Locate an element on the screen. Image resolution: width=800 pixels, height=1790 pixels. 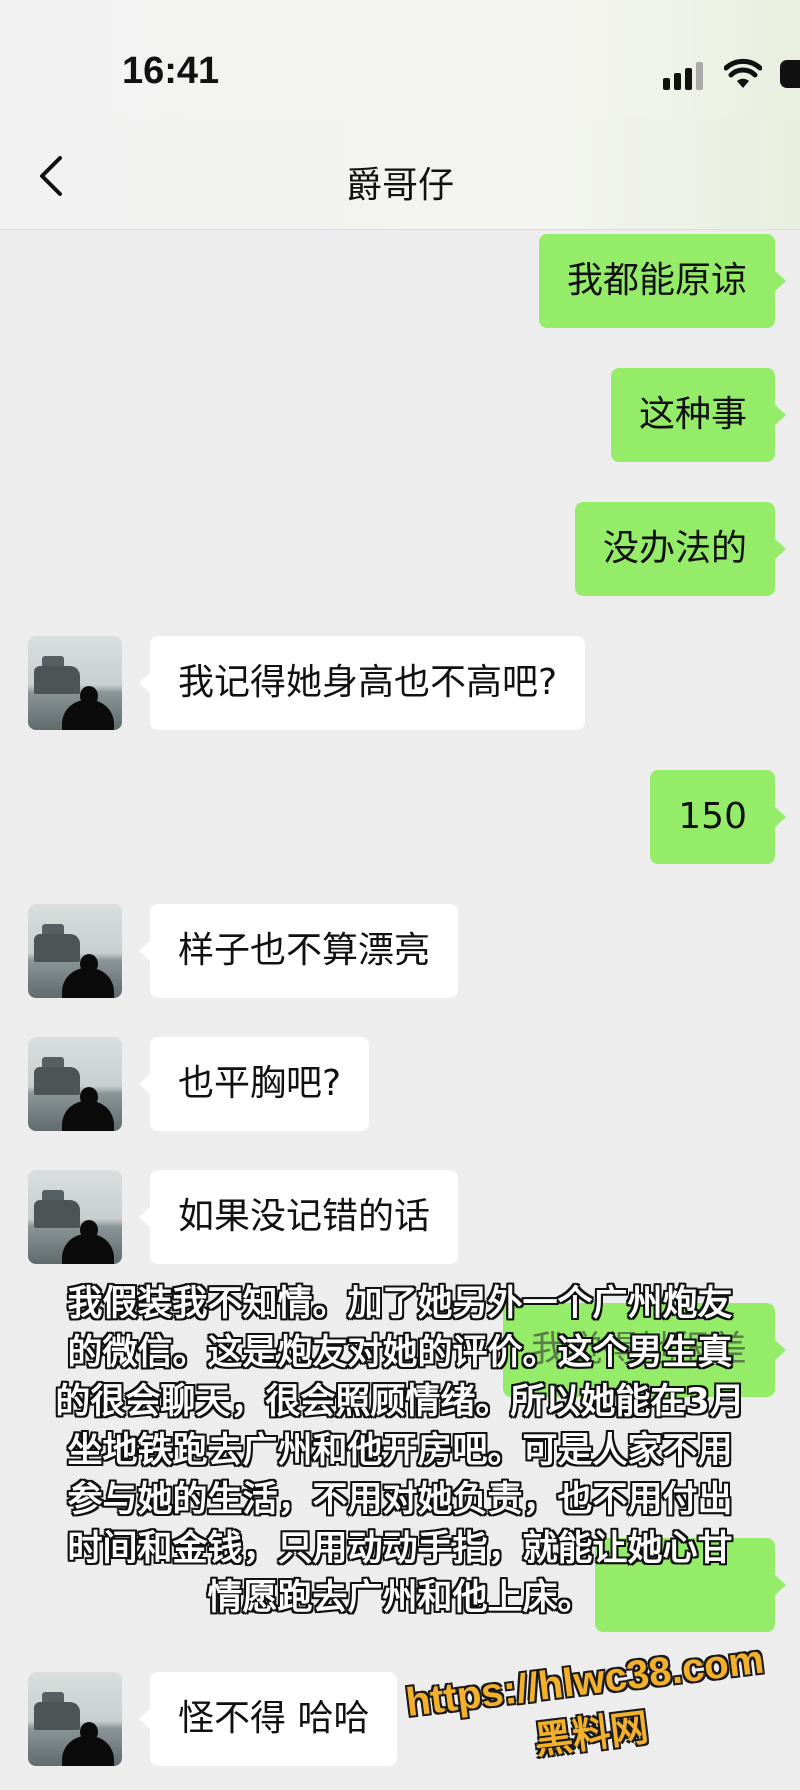
caption-line: 我假装我不知情。加了她另外一个广州炮友 is located at coordinates (400, 1304).